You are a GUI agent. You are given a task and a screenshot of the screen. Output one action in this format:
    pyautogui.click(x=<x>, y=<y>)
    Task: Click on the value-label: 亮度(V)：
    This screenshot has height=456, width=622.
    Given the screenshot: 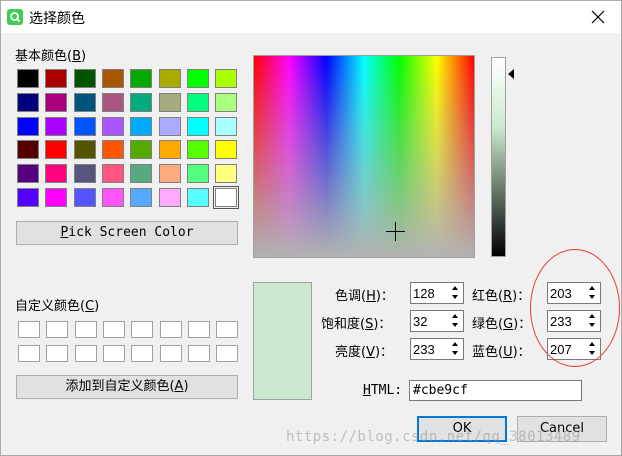 What is the action you would take?
    pyautogui.click(x=364, y=352)
    